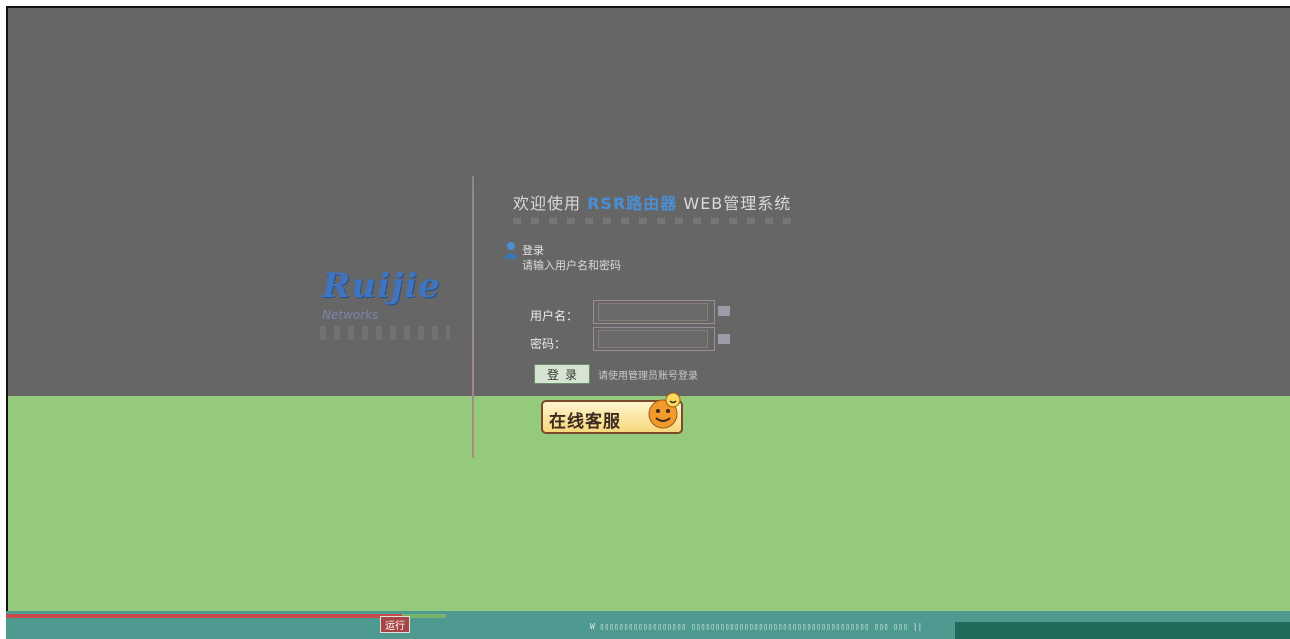  I want to click on status-run-label: 运行, so click(395, 624).